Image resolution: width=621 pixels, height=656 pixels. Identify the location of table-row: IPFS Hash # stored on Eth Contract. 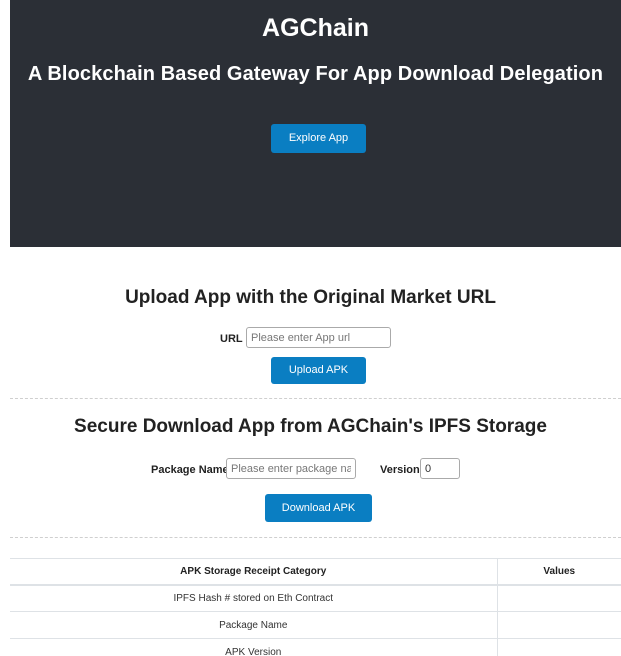
(315, 598).